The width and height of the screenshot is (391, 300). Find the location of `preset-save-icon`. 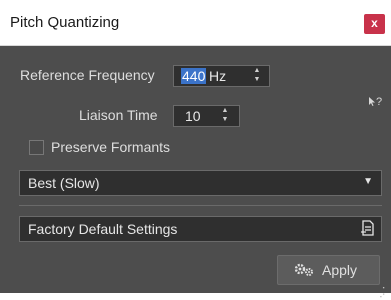

preset-save-icon is located at coordinates (368, 229).